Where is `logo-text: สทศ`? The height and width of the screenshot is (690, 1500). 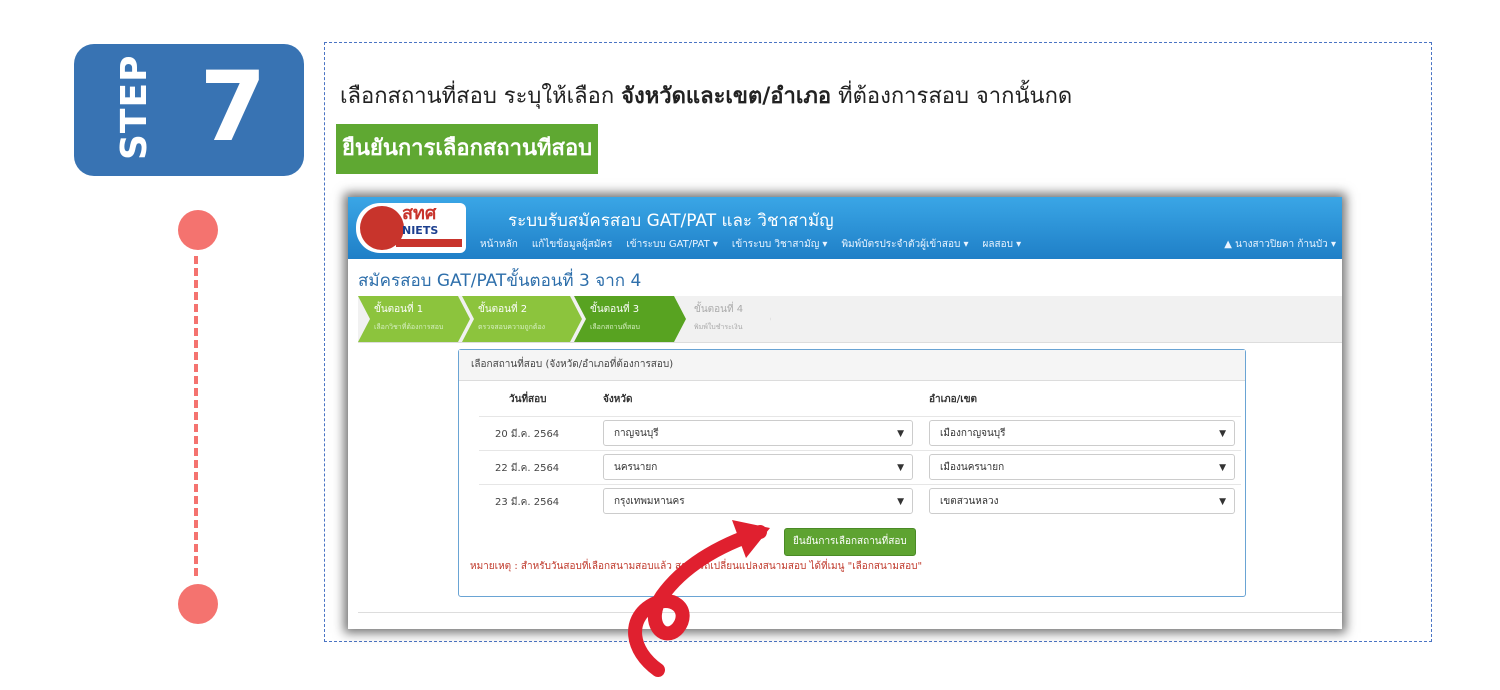 logo-text: สทศ is located at coordinates (419, 213).